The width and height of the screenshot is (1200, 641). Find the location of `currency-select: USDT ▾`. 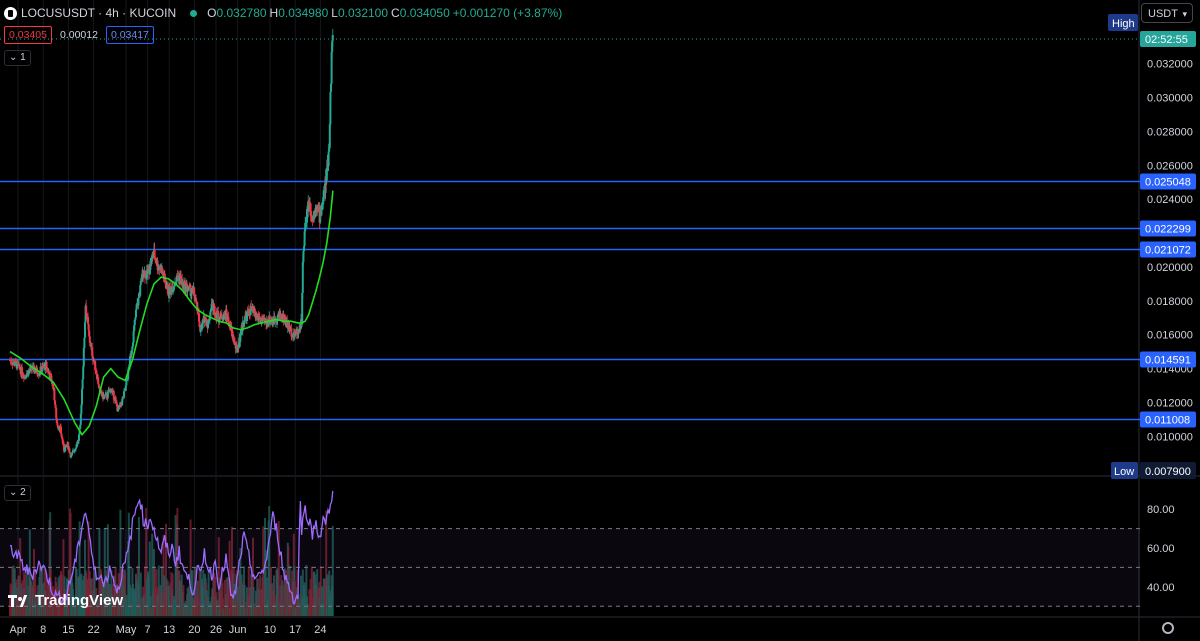

currency-select: USDT ▾ is located at coordinates (1167, 13).